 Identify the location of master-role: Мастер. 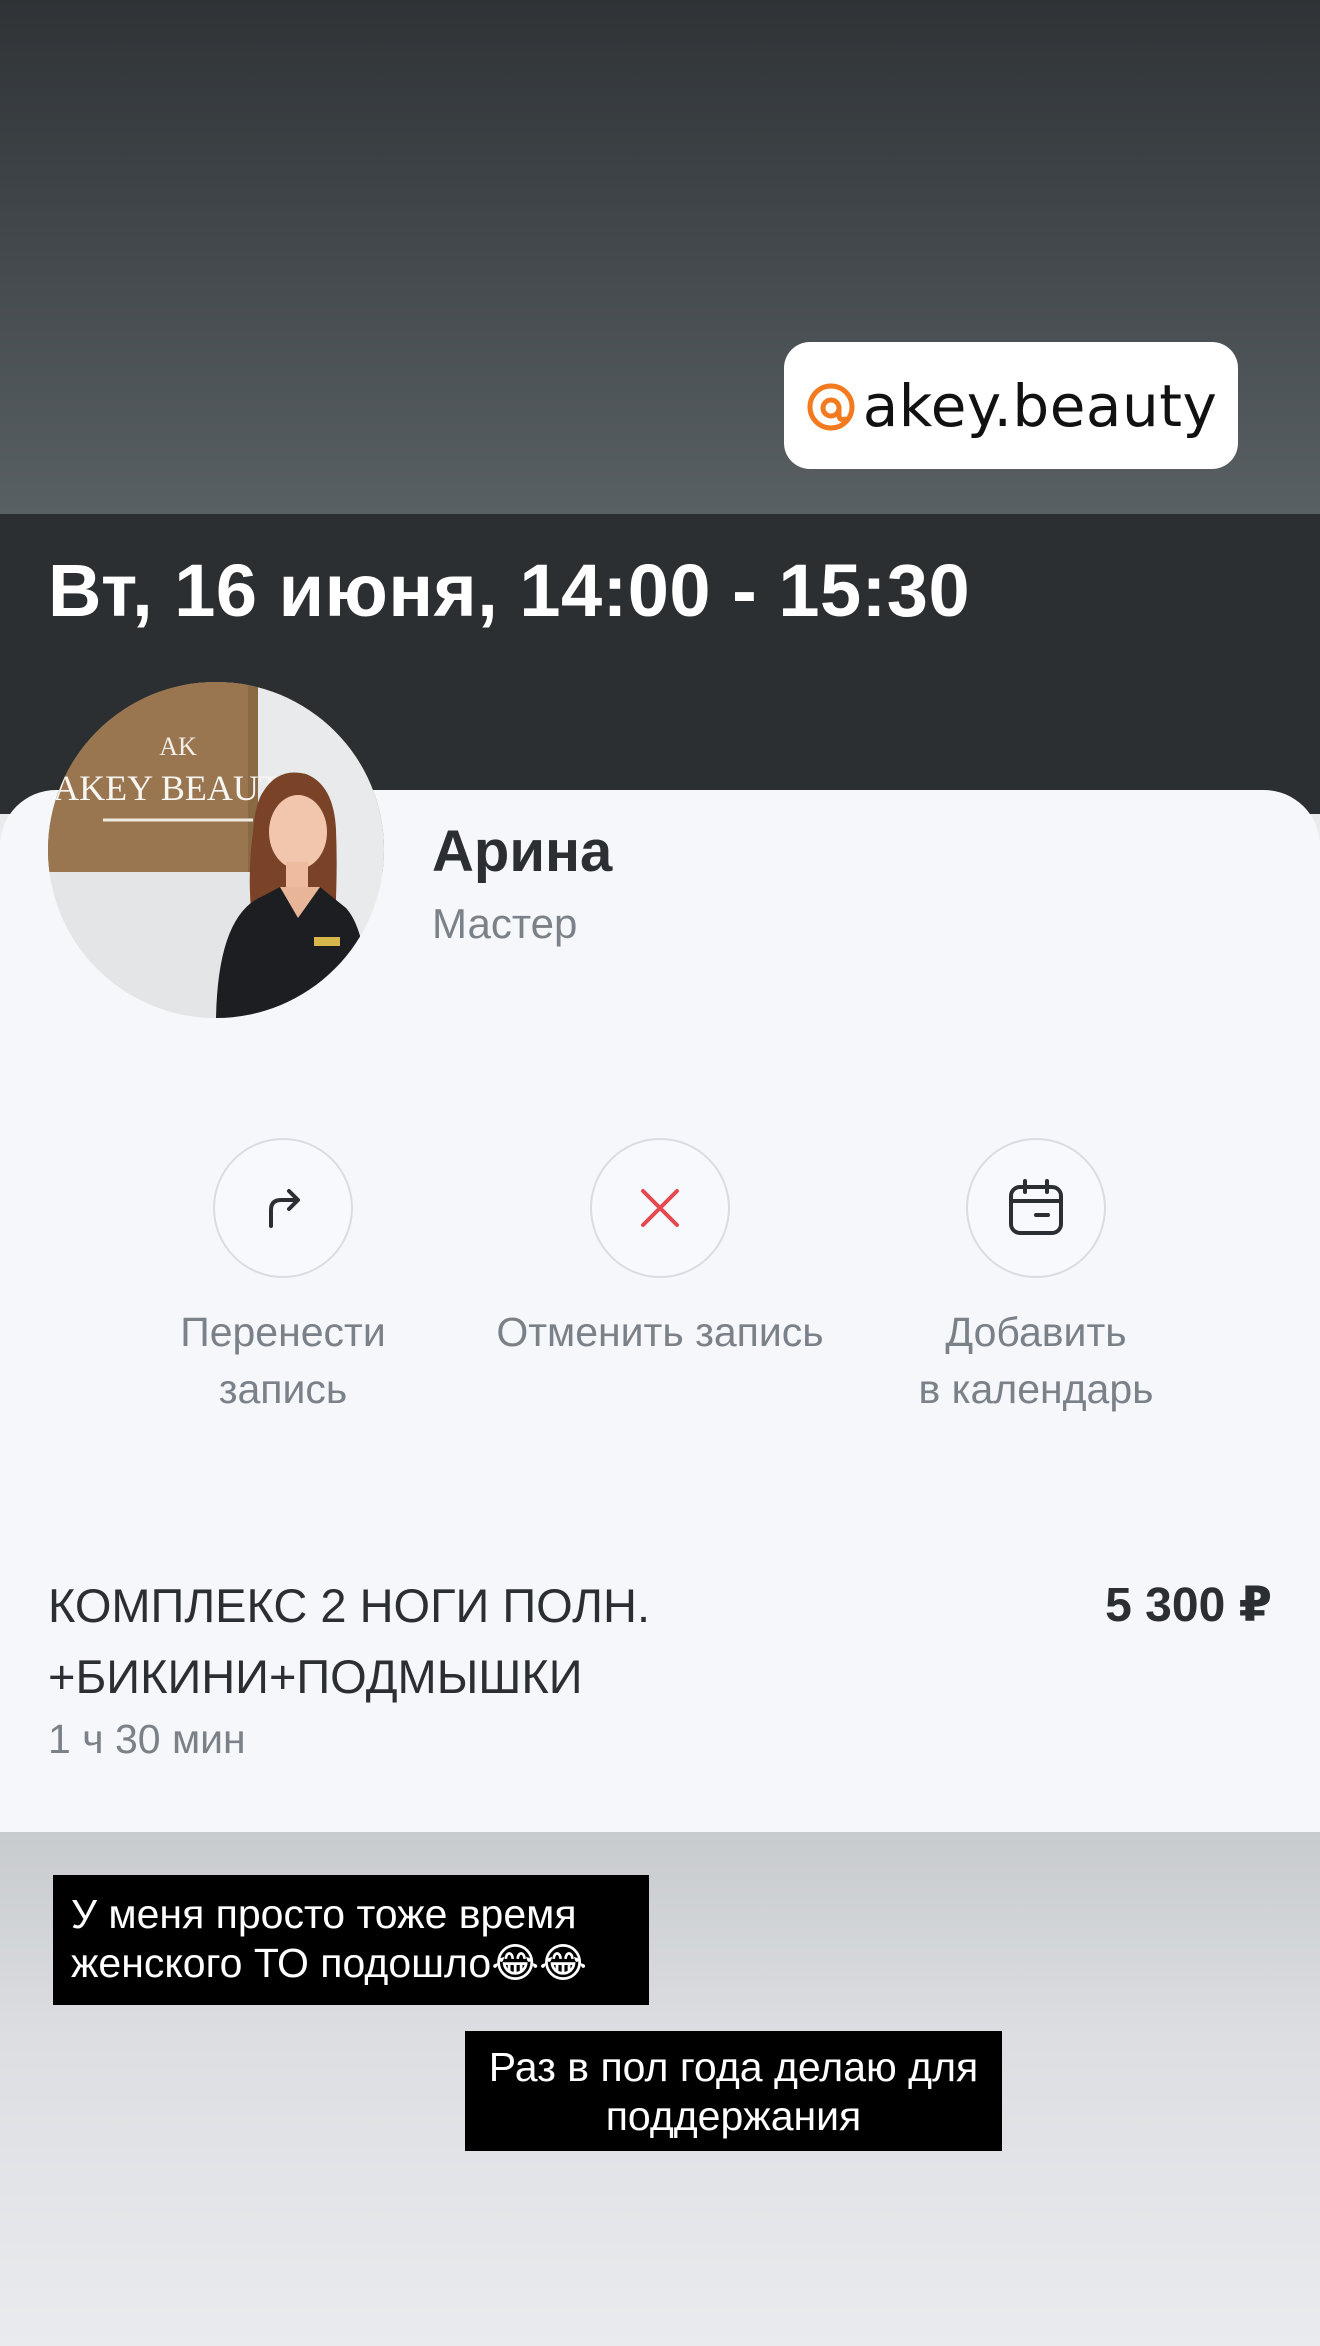
(505, 923).